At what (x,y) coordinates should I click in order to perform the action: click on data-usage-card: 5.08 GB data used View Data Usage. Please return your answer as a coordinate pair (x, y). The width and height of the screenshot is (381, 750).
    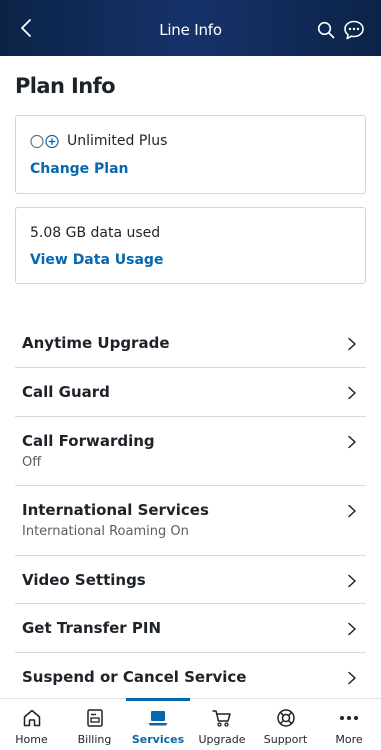
    Looking at the image, I should click on (190, 245).